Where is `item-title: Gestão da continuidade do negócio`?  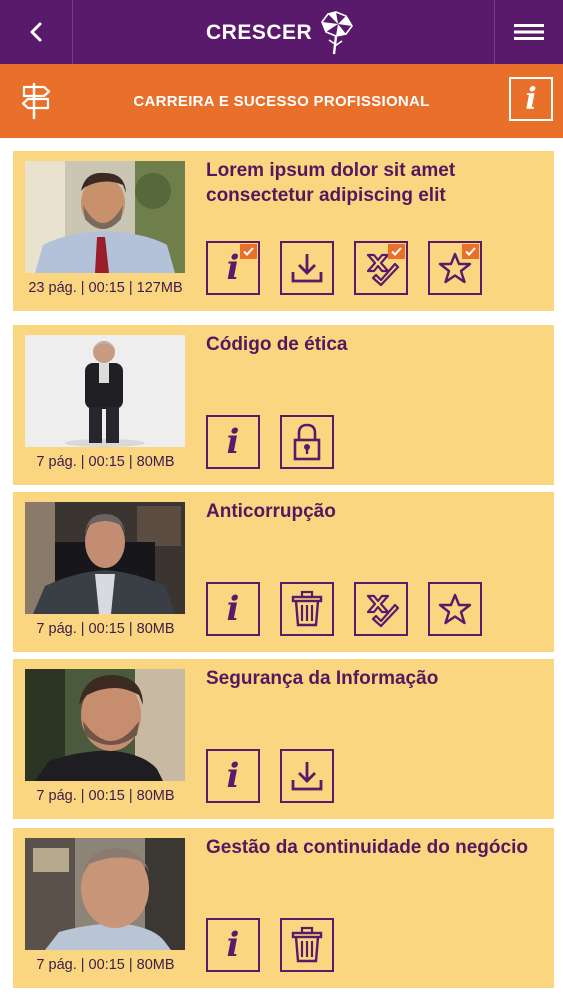 item-title: Gestão da continuidade do negócio is located at coordinates (371, 847).